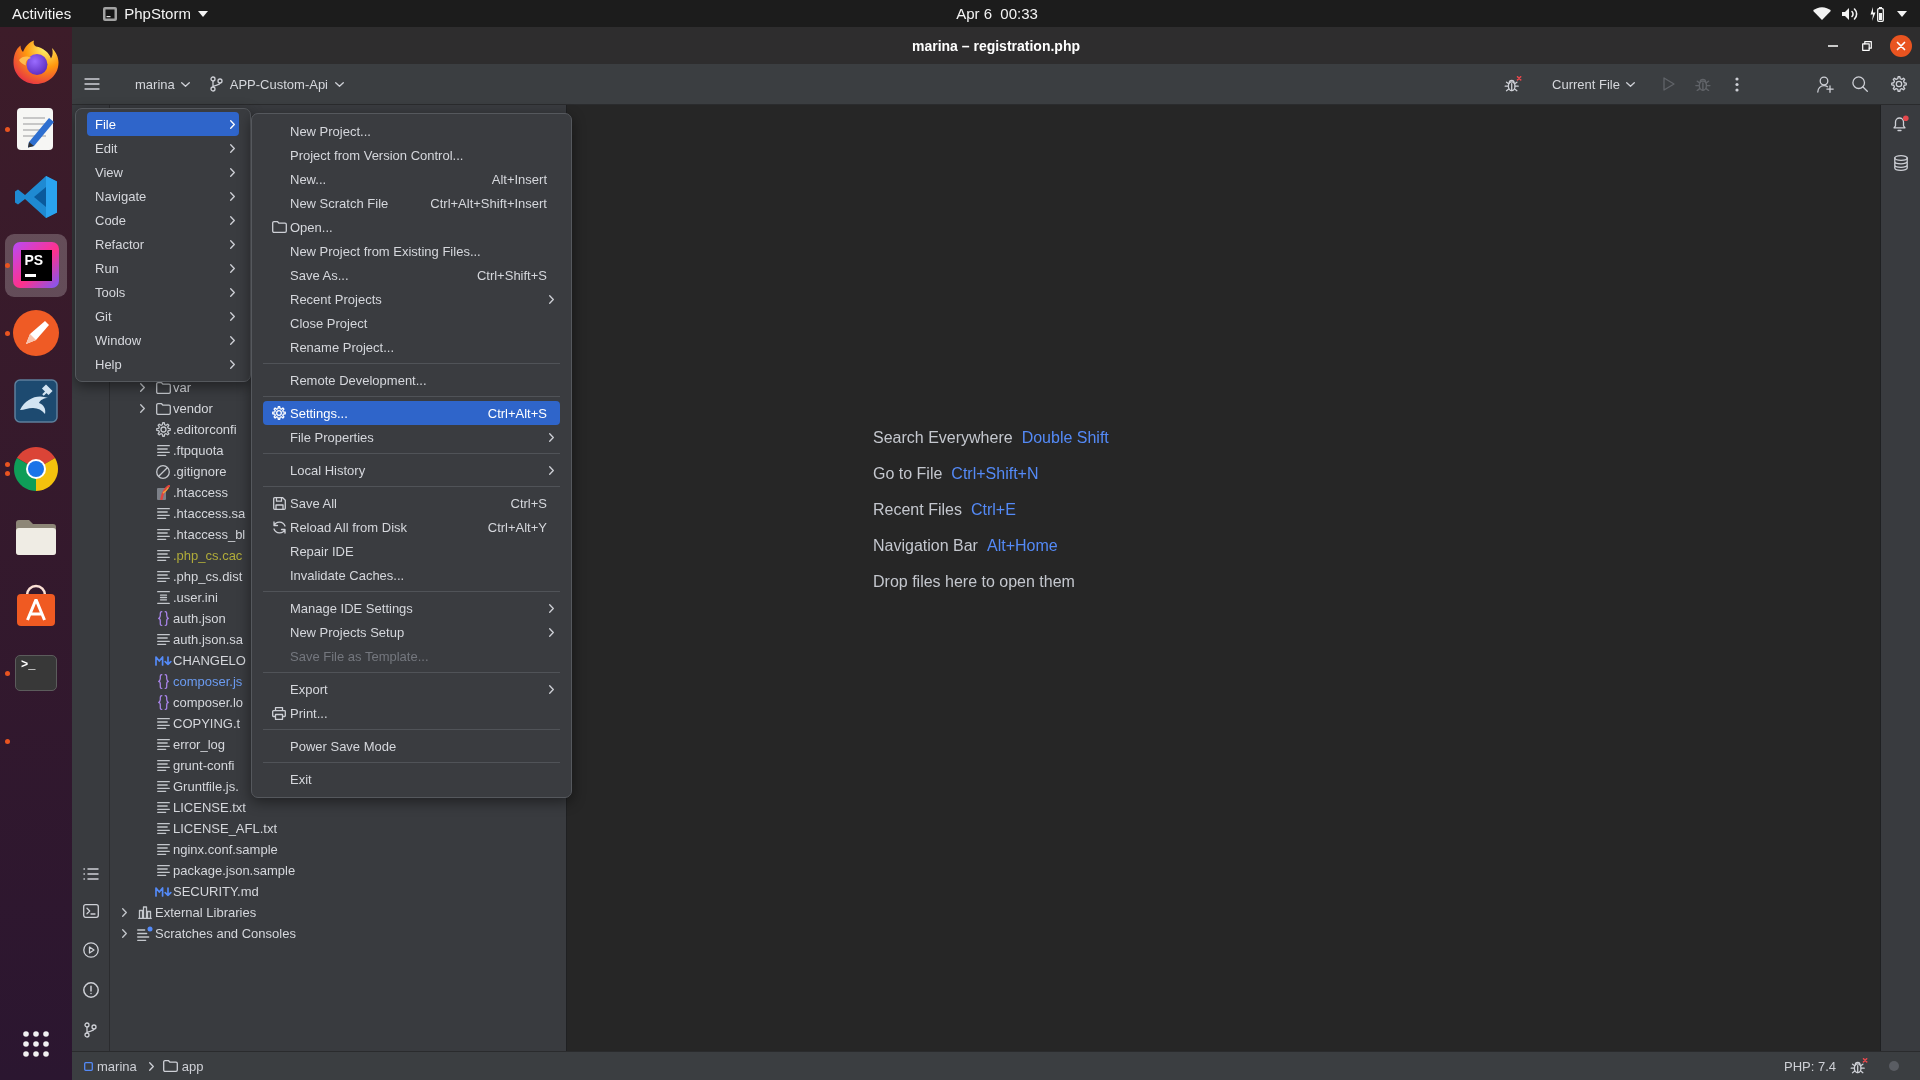 The width and height of the screenshot is (1920, 1080). I want to click on menu-item: New Scratch File Ctrl+Alt+Shift+Insert, so click(411, 203).